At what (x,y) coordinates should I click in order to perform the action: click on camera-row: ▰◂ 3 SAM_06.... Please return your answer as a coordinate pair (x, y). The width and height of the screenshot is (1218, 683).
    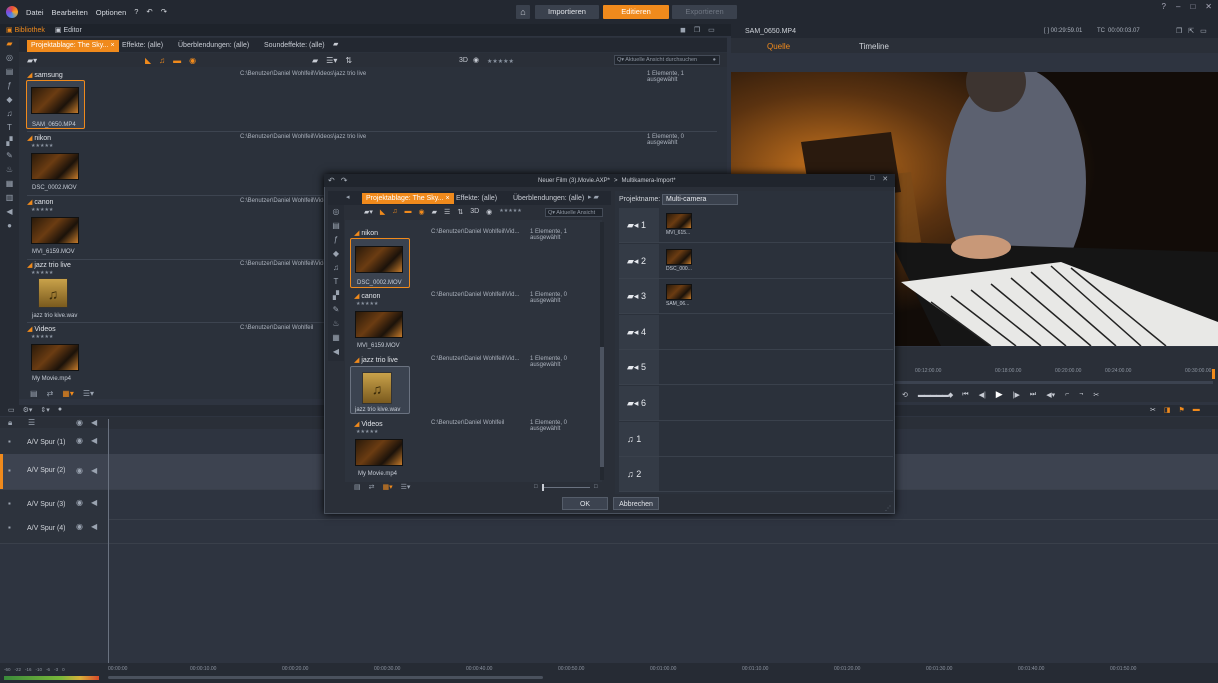
    Looking at the image, I should click on (756, 296).